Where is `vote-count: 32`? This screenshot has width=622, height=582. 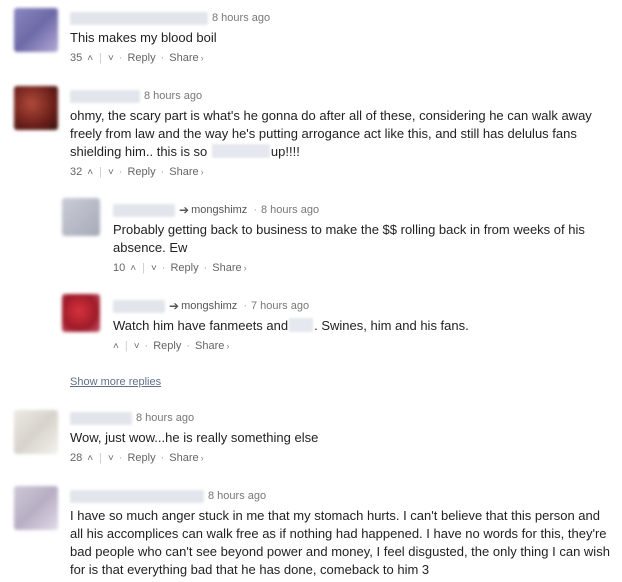 vote-count: 32 is located at coordinates (76, 172).